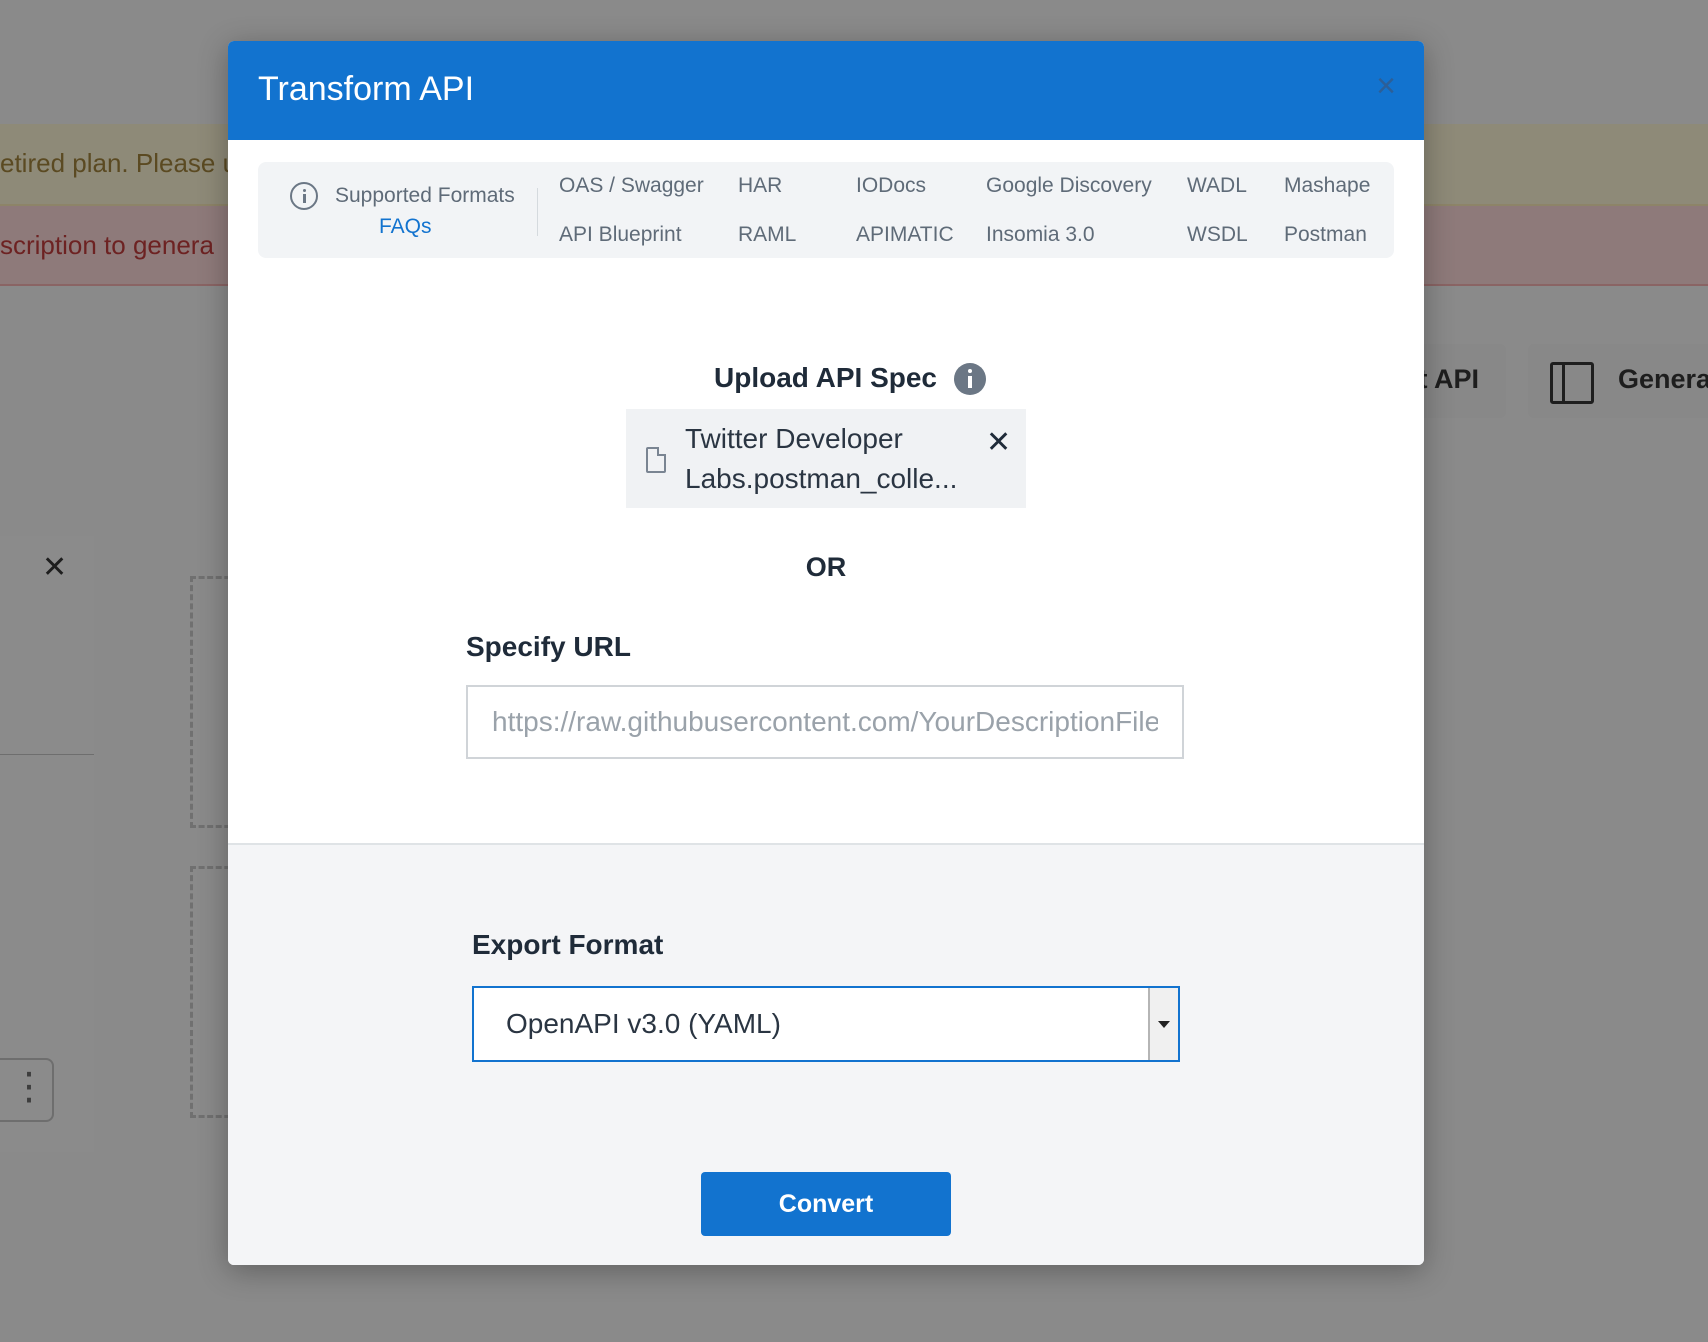 The height and width of the screenshot is (1342, 1708). What do you see at coordinates (1217, 234) in the screenshot?
I see `format-item: WSDL` at bounding box center [1217, 234].